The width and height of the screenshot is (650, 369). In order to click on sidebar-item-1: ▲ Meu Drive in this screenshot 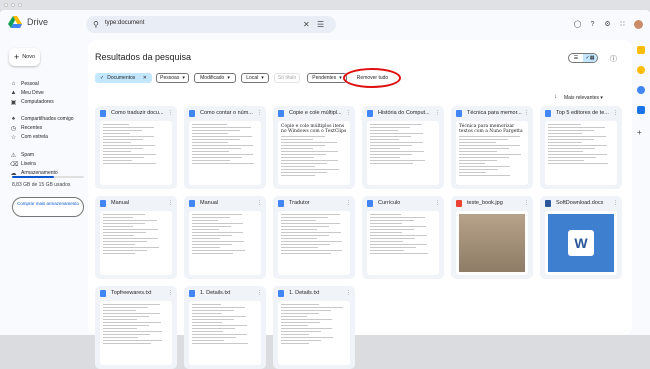, I will do `click(27, 93)`.